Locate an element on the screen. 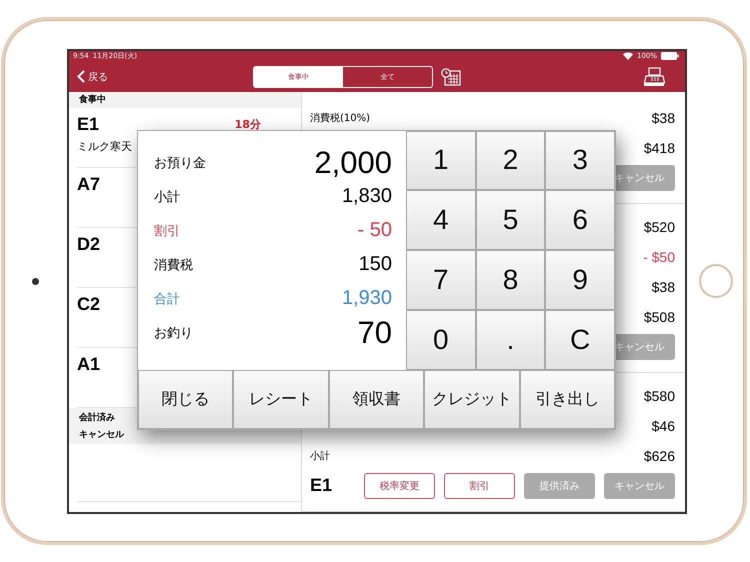 This screenshot has width=750, height=562. camera-lens is located at coordinates (35, 281).